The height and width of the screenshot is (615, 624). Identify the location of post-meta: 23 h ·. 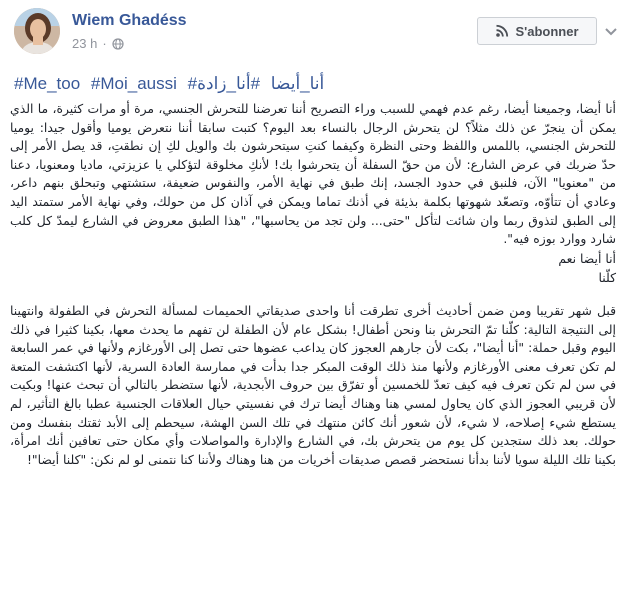
(98, 43).